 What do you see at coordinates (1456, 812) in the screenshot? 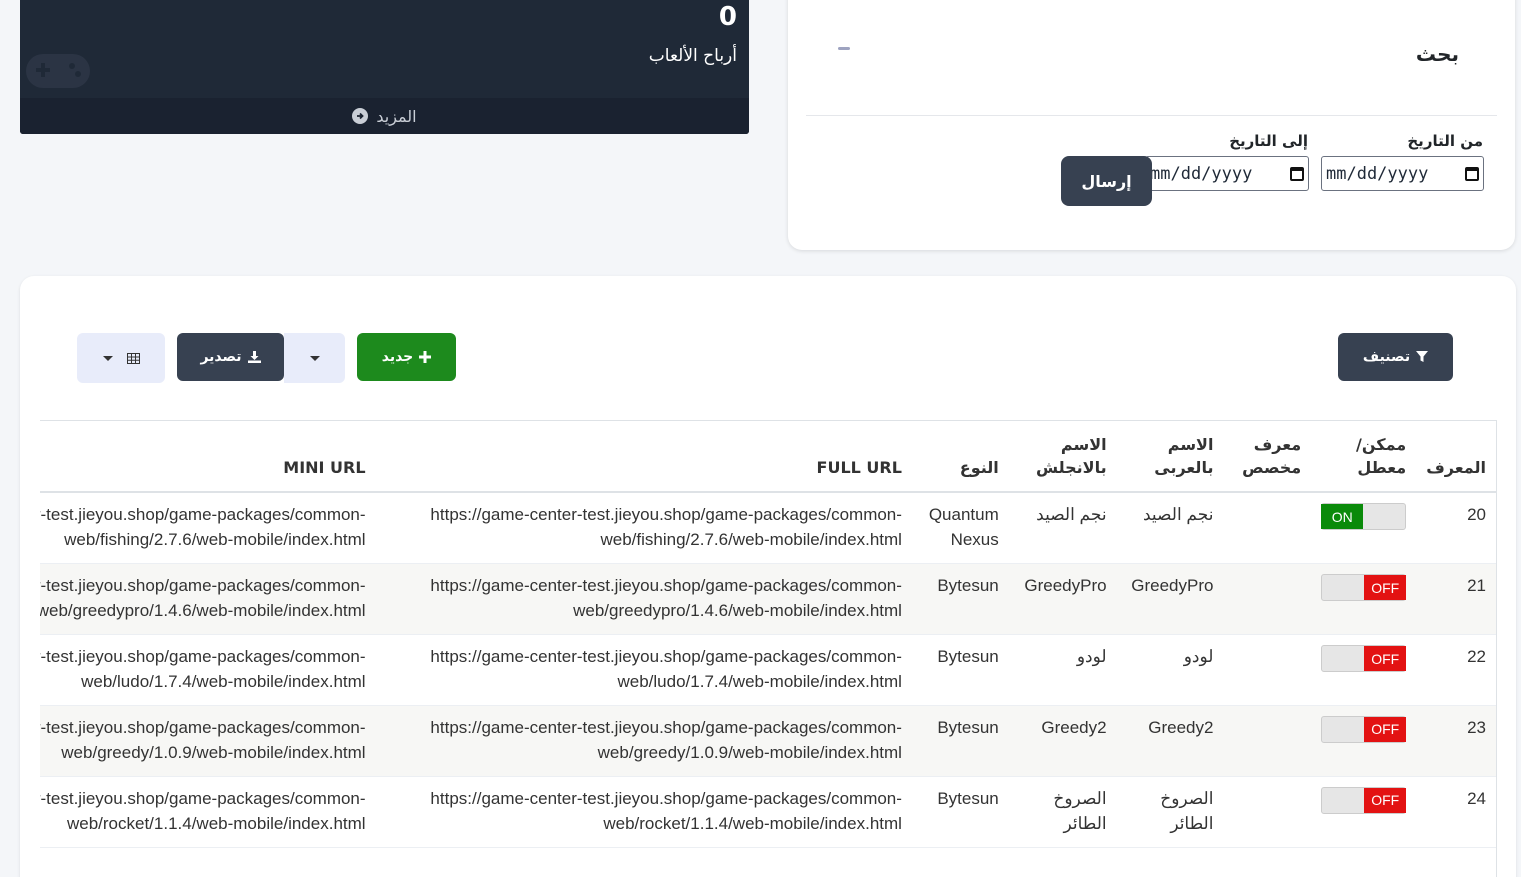
I see `cell-id: 24` at bounding box center [1456, 812].